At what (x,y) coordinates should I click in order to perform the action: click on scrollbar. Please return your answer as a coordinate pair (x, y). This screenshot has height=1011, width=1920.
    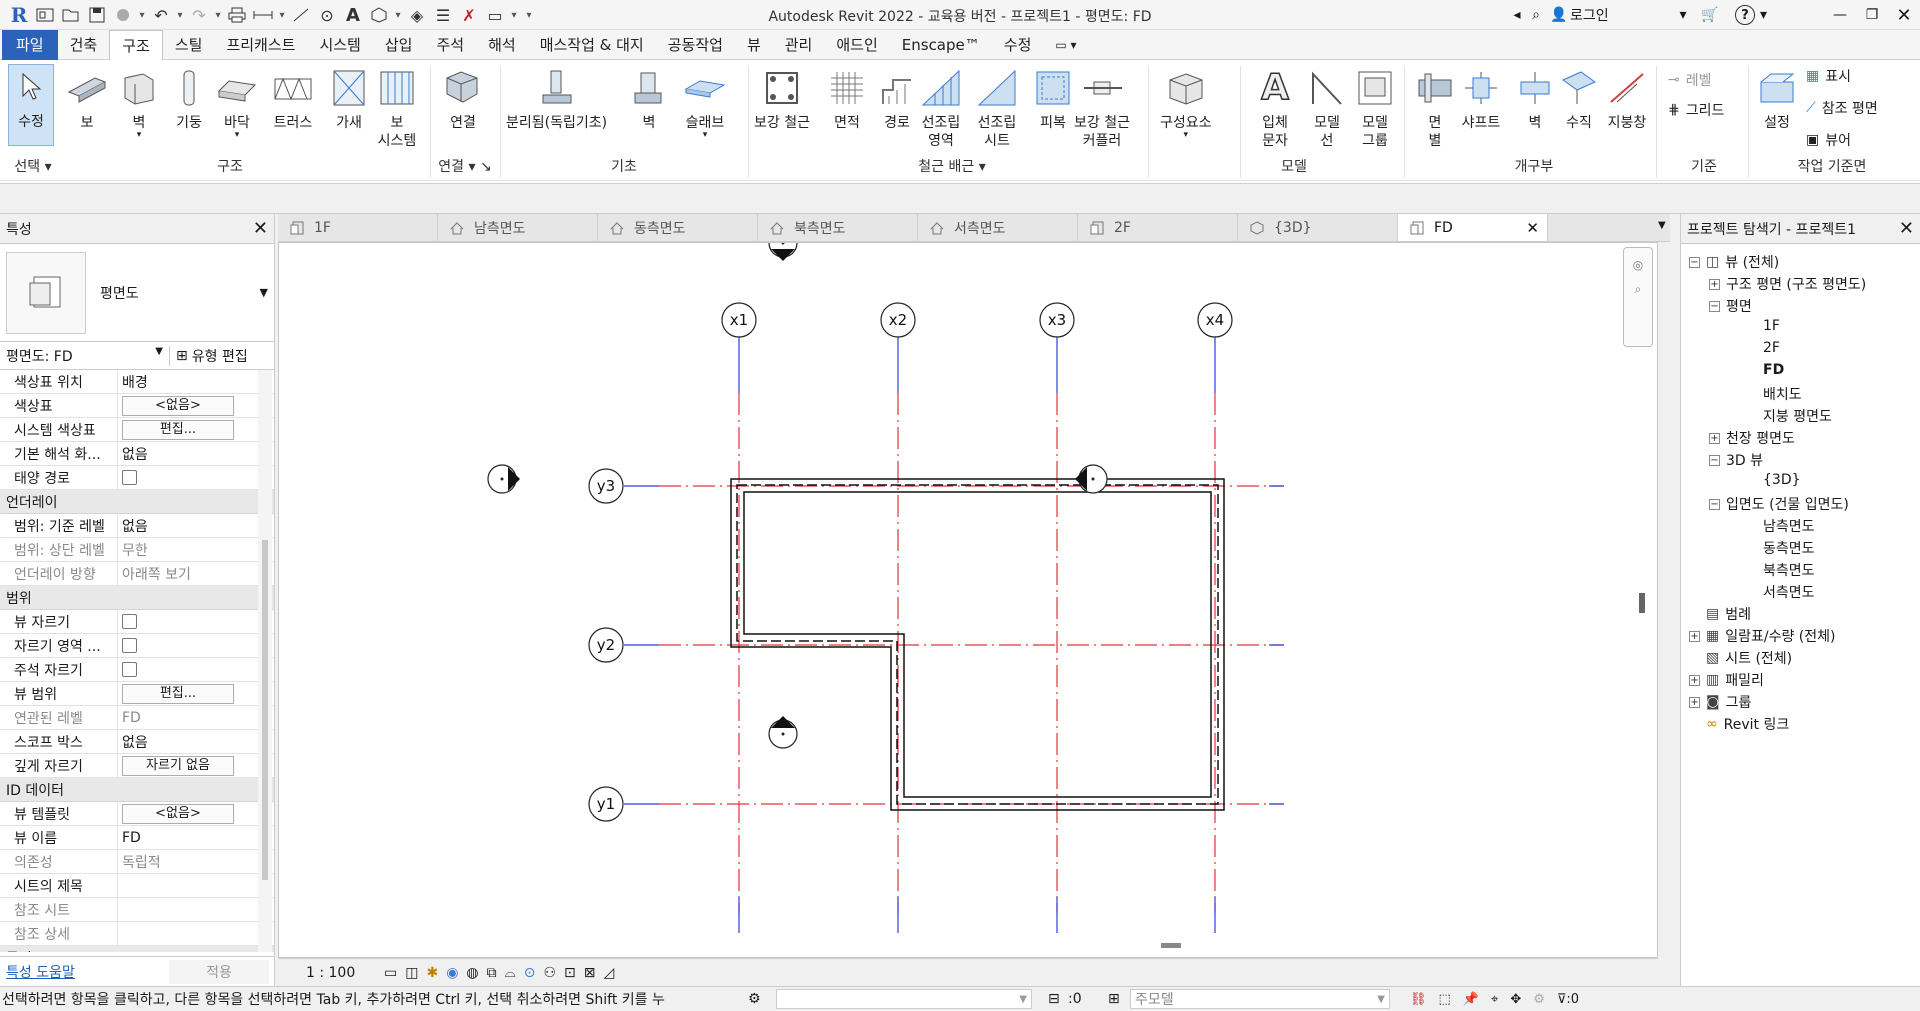
    Looking at the image, I should click on (265, 661).